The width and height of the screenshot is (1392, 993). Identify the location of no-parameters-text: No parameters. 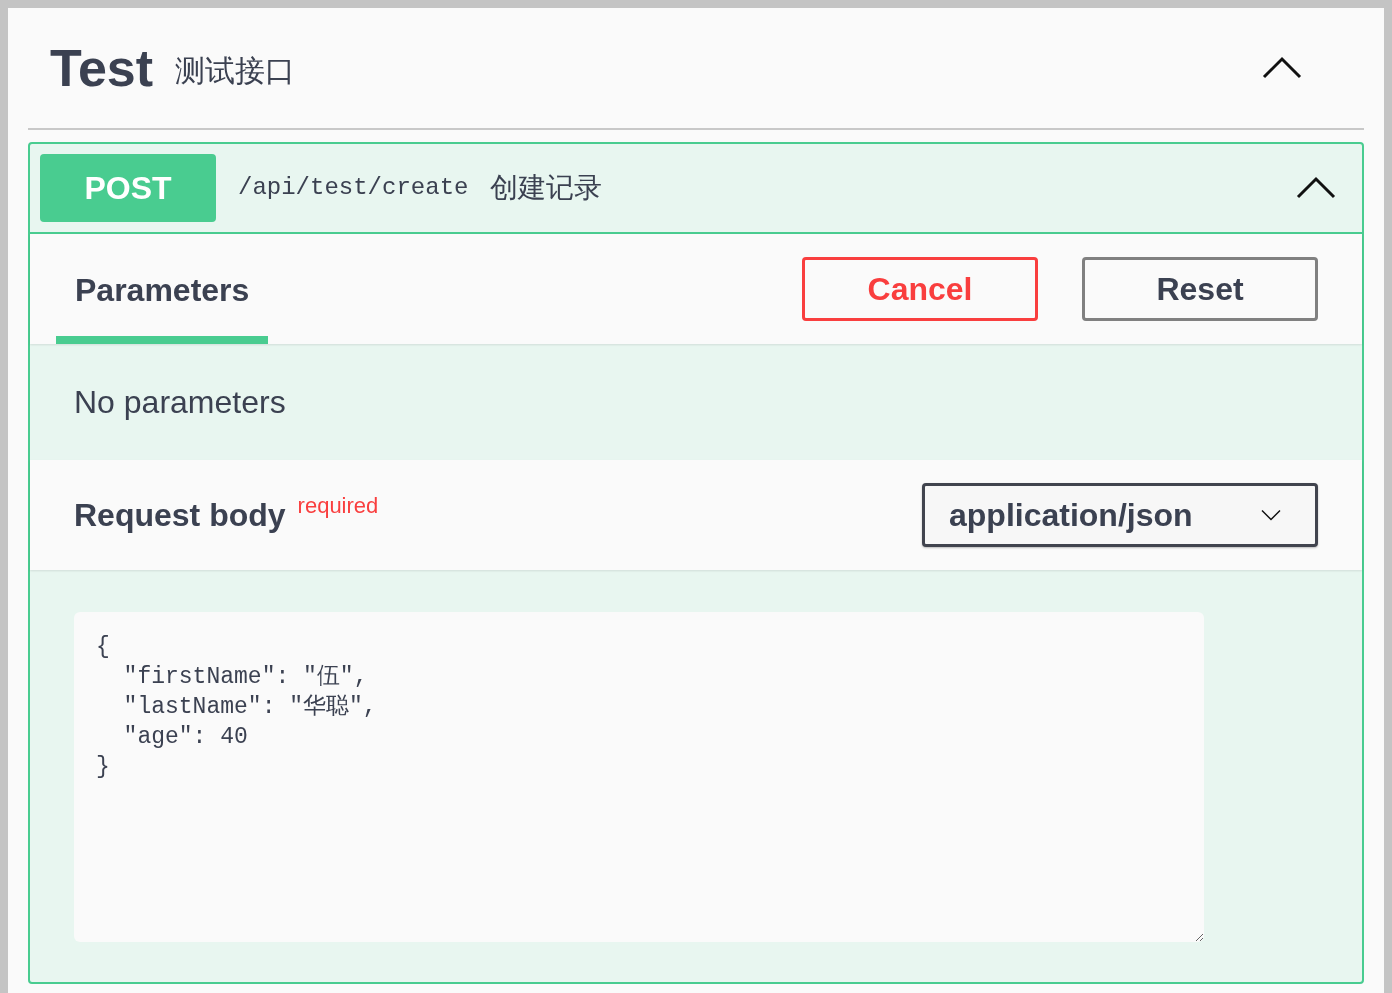
(180, 402).